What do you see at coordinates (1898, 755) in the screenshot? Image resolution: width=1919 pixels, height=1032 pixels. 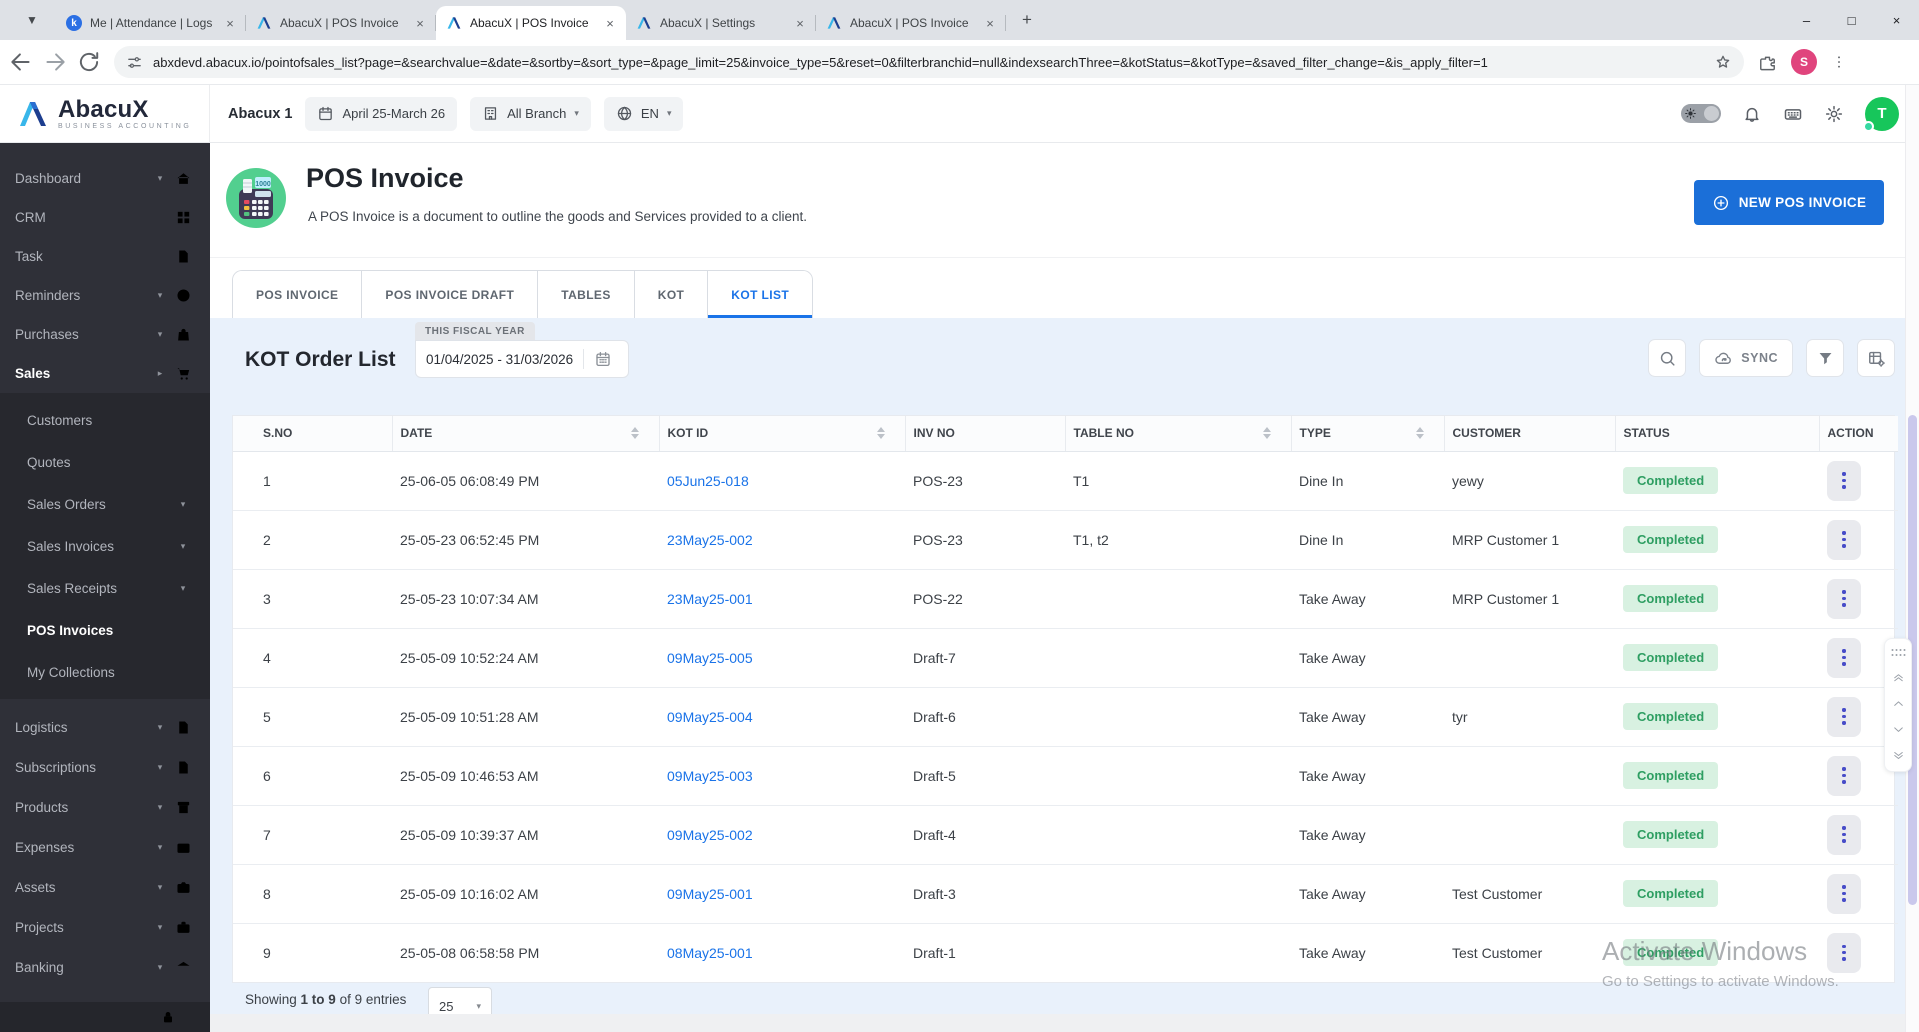 I see `scroll-bottom-double-chevron-down-icon` at bounding box center [1898, 755].